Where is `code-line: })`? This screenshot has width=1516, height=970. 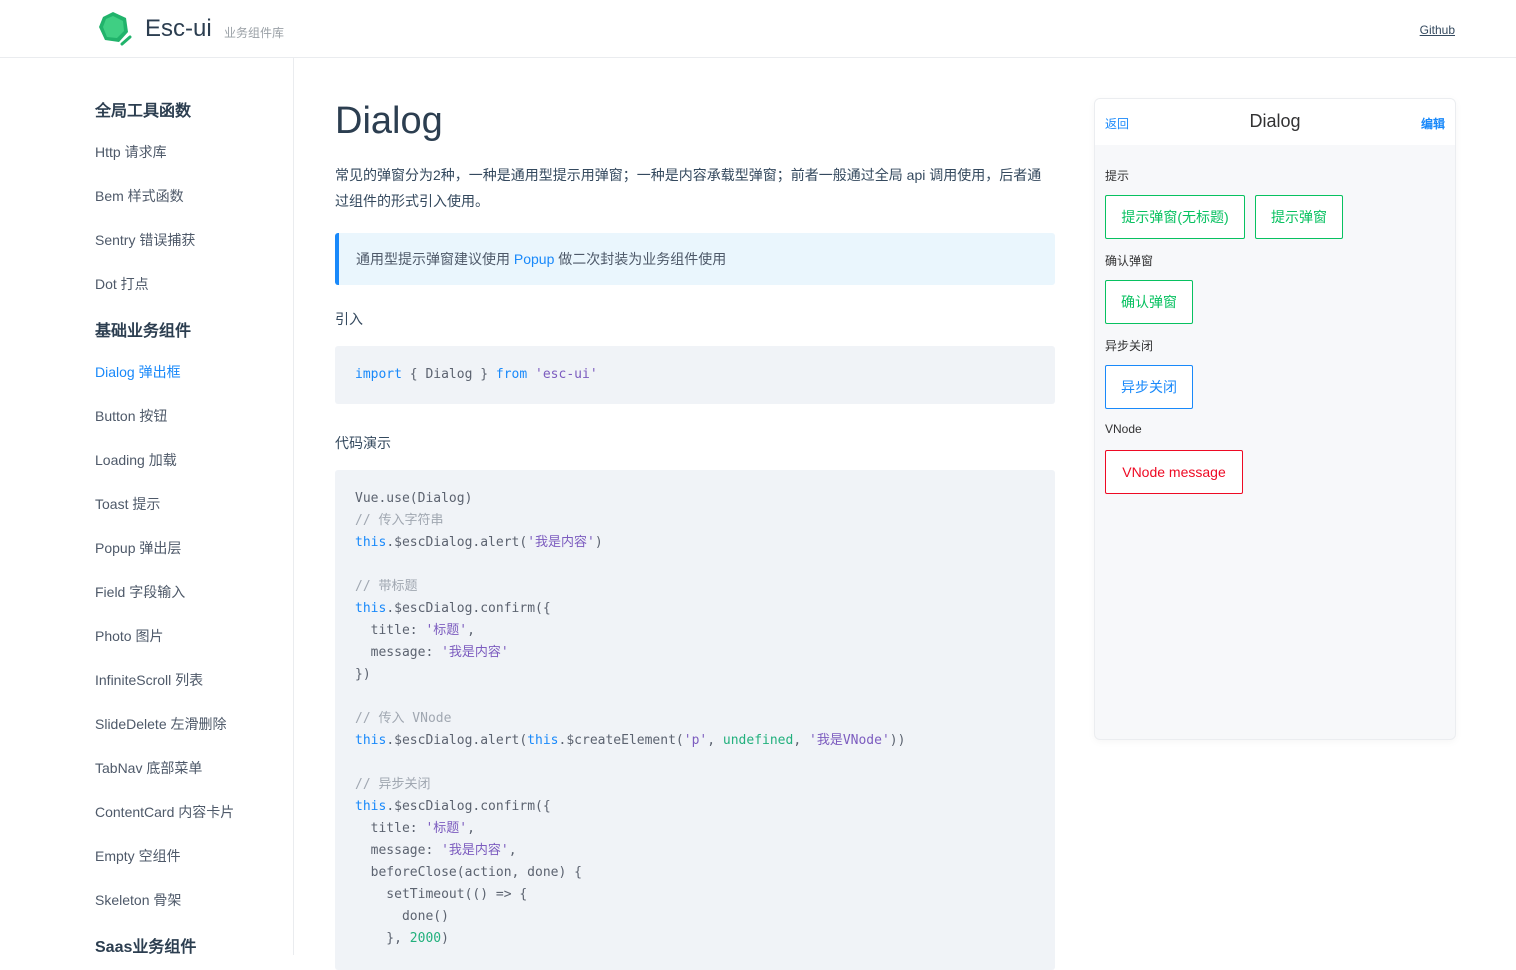
code-line: }) is located at coordinates (363, 674).